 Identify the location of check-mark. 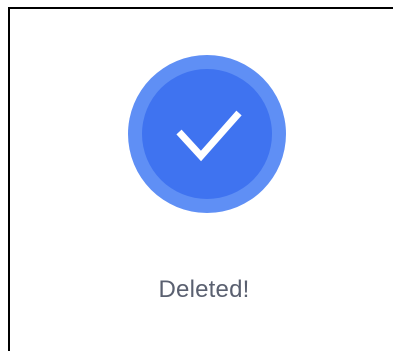
(209, 136).